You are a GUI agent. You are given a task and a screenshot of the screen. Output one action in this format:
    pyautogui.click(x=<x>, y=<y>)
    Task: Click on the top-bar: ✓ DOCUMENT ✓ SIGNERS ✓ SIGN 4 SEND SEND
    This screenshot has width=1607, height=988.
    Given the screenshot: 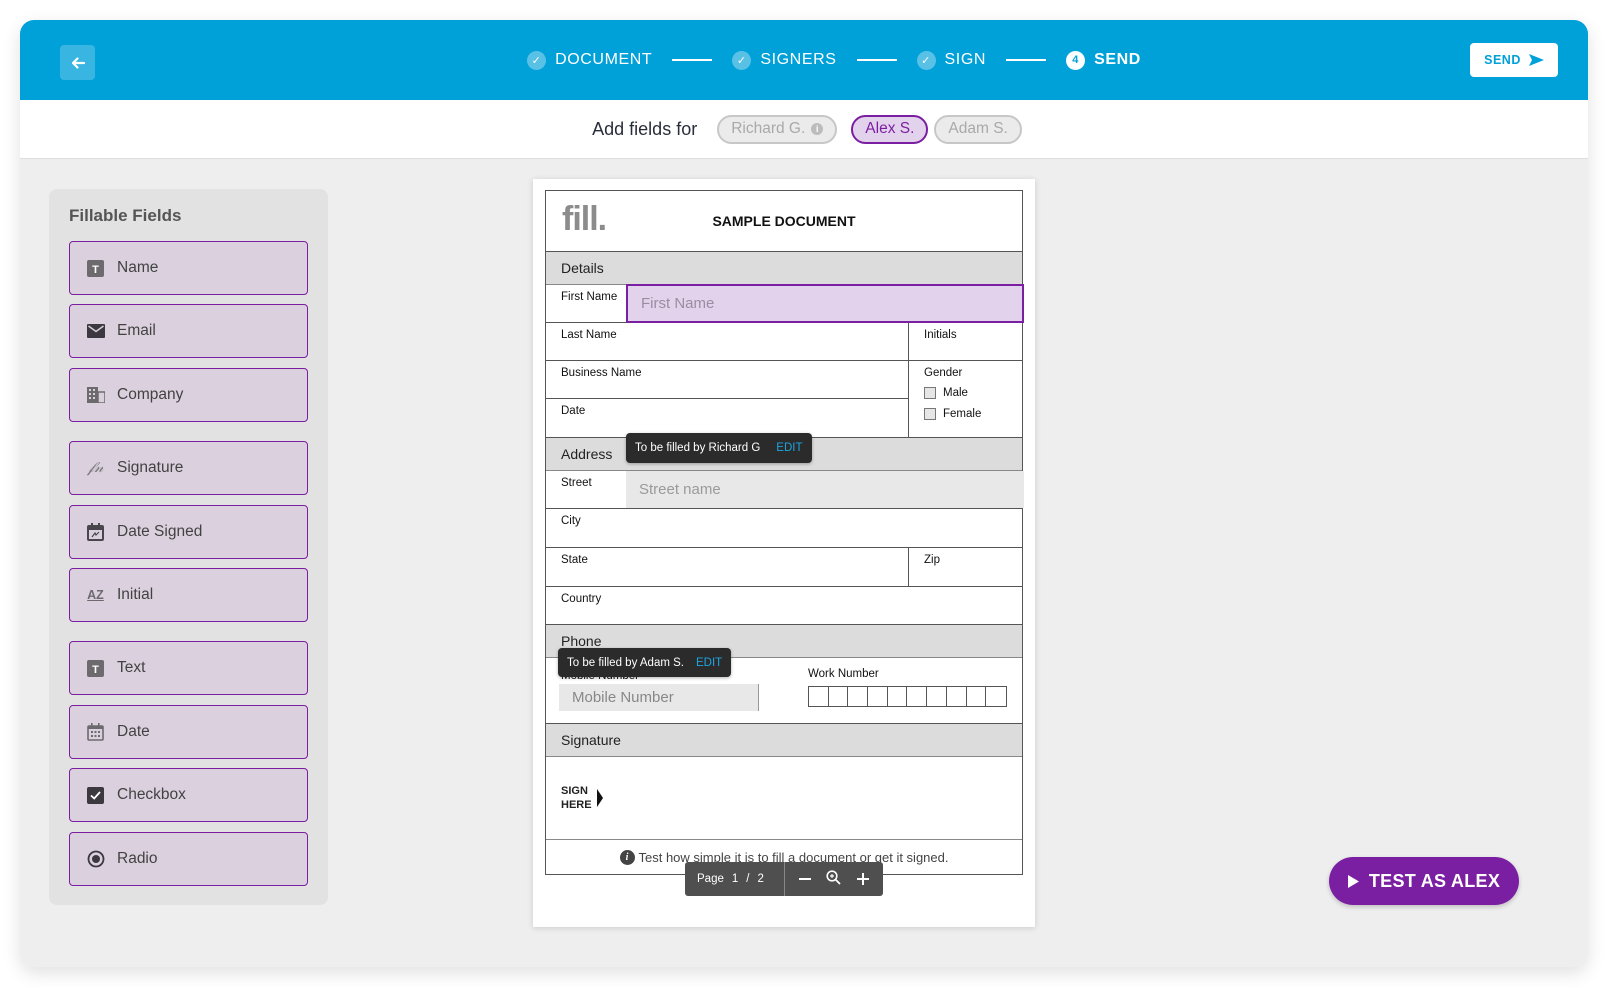 What is the action you would take?
    pyautogui.click(x=804, y=60)
    